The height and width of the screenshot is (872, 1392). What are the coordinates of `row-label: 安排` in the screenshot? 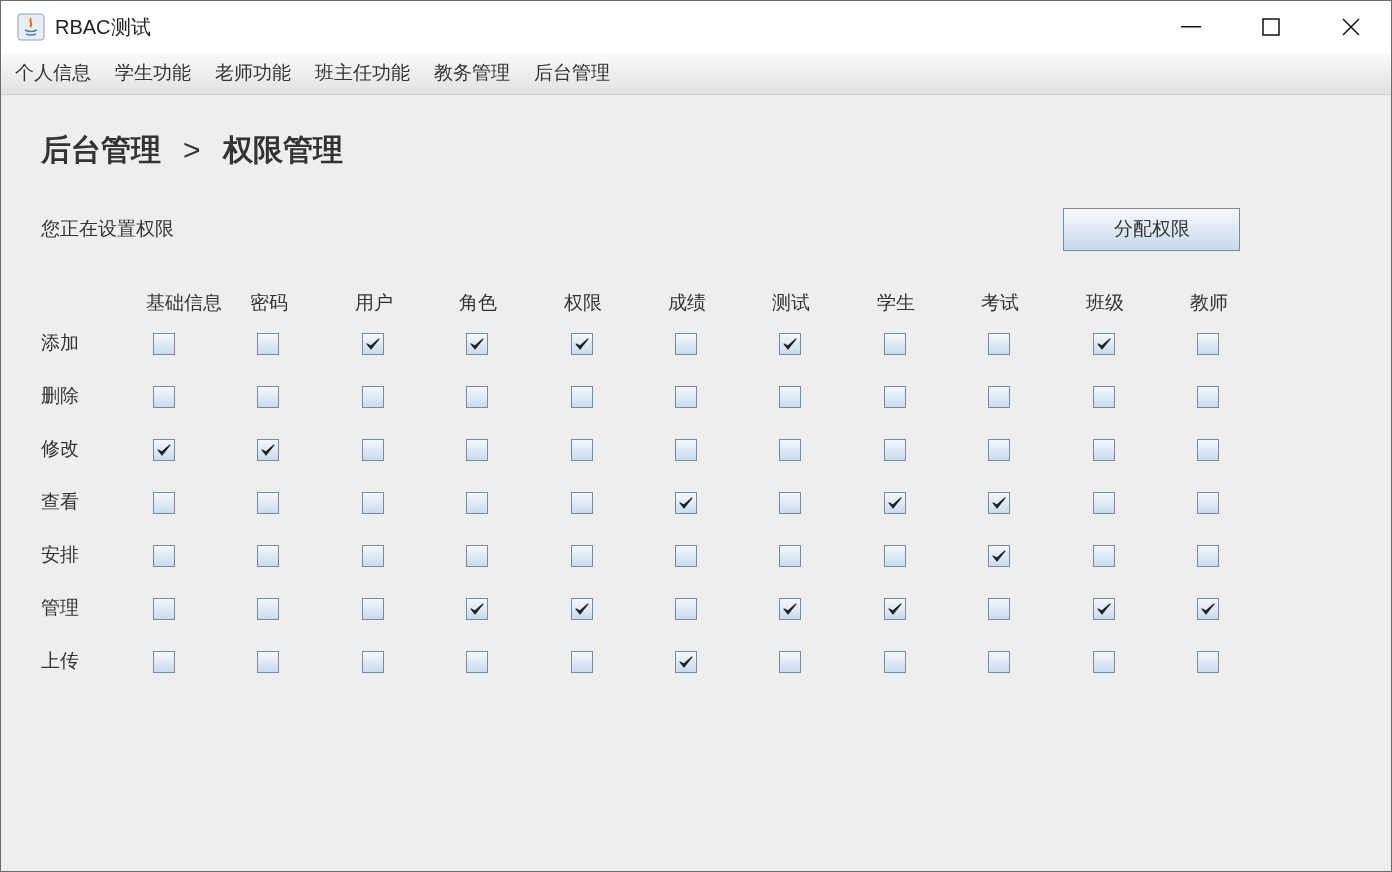 It's located at (60, 555).